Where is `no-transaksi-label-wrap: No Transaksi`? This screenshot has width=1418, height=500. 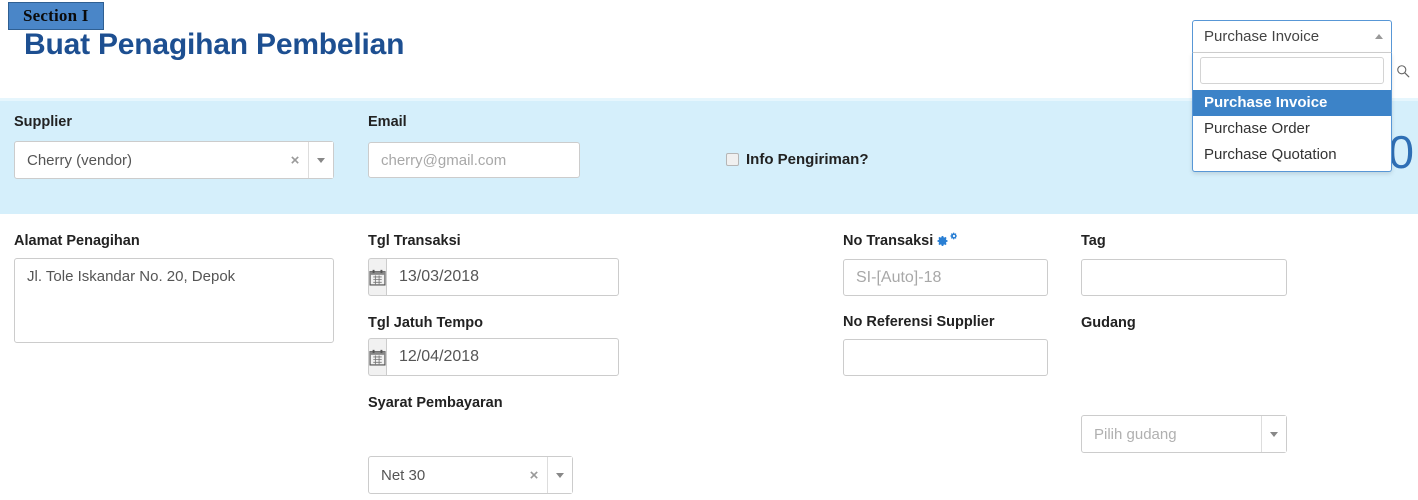
no-transaksi-label-wrap: No Transaksi is located at coordinates (900, 241).